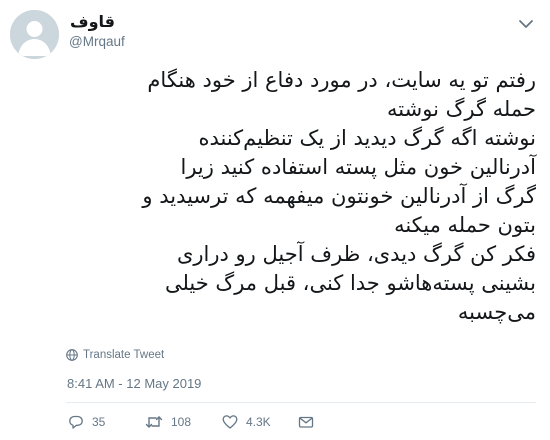  I want to click on default-avatar-icon, so click(34, 34).